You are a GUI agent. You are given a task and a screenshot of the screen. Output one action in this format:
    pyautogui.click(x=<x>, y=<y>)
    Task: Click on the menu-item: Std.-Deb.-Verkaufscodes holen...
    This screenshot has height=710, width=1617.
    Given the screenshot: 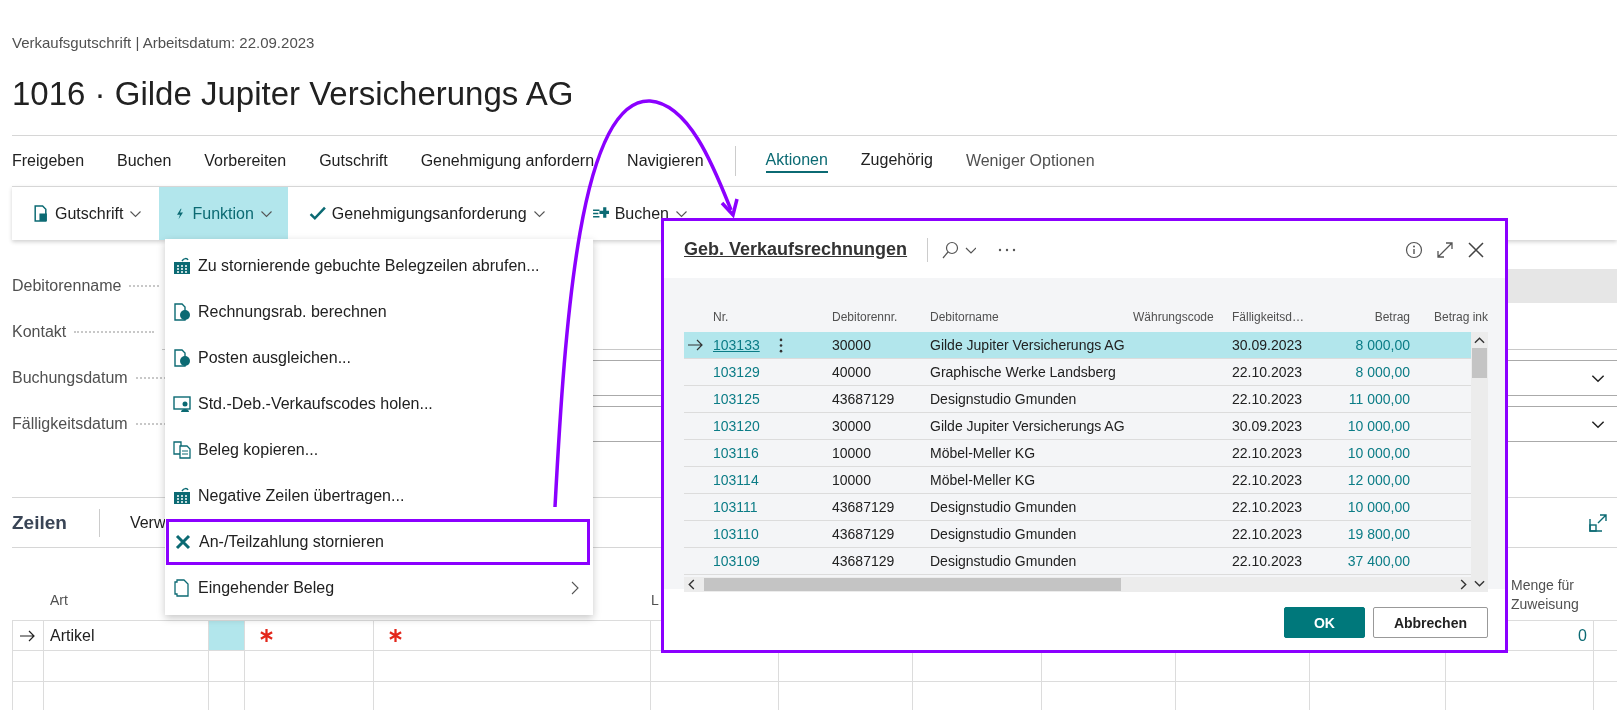 What is the action you would take?
    pyautogui.click(x=379, y=404)
    